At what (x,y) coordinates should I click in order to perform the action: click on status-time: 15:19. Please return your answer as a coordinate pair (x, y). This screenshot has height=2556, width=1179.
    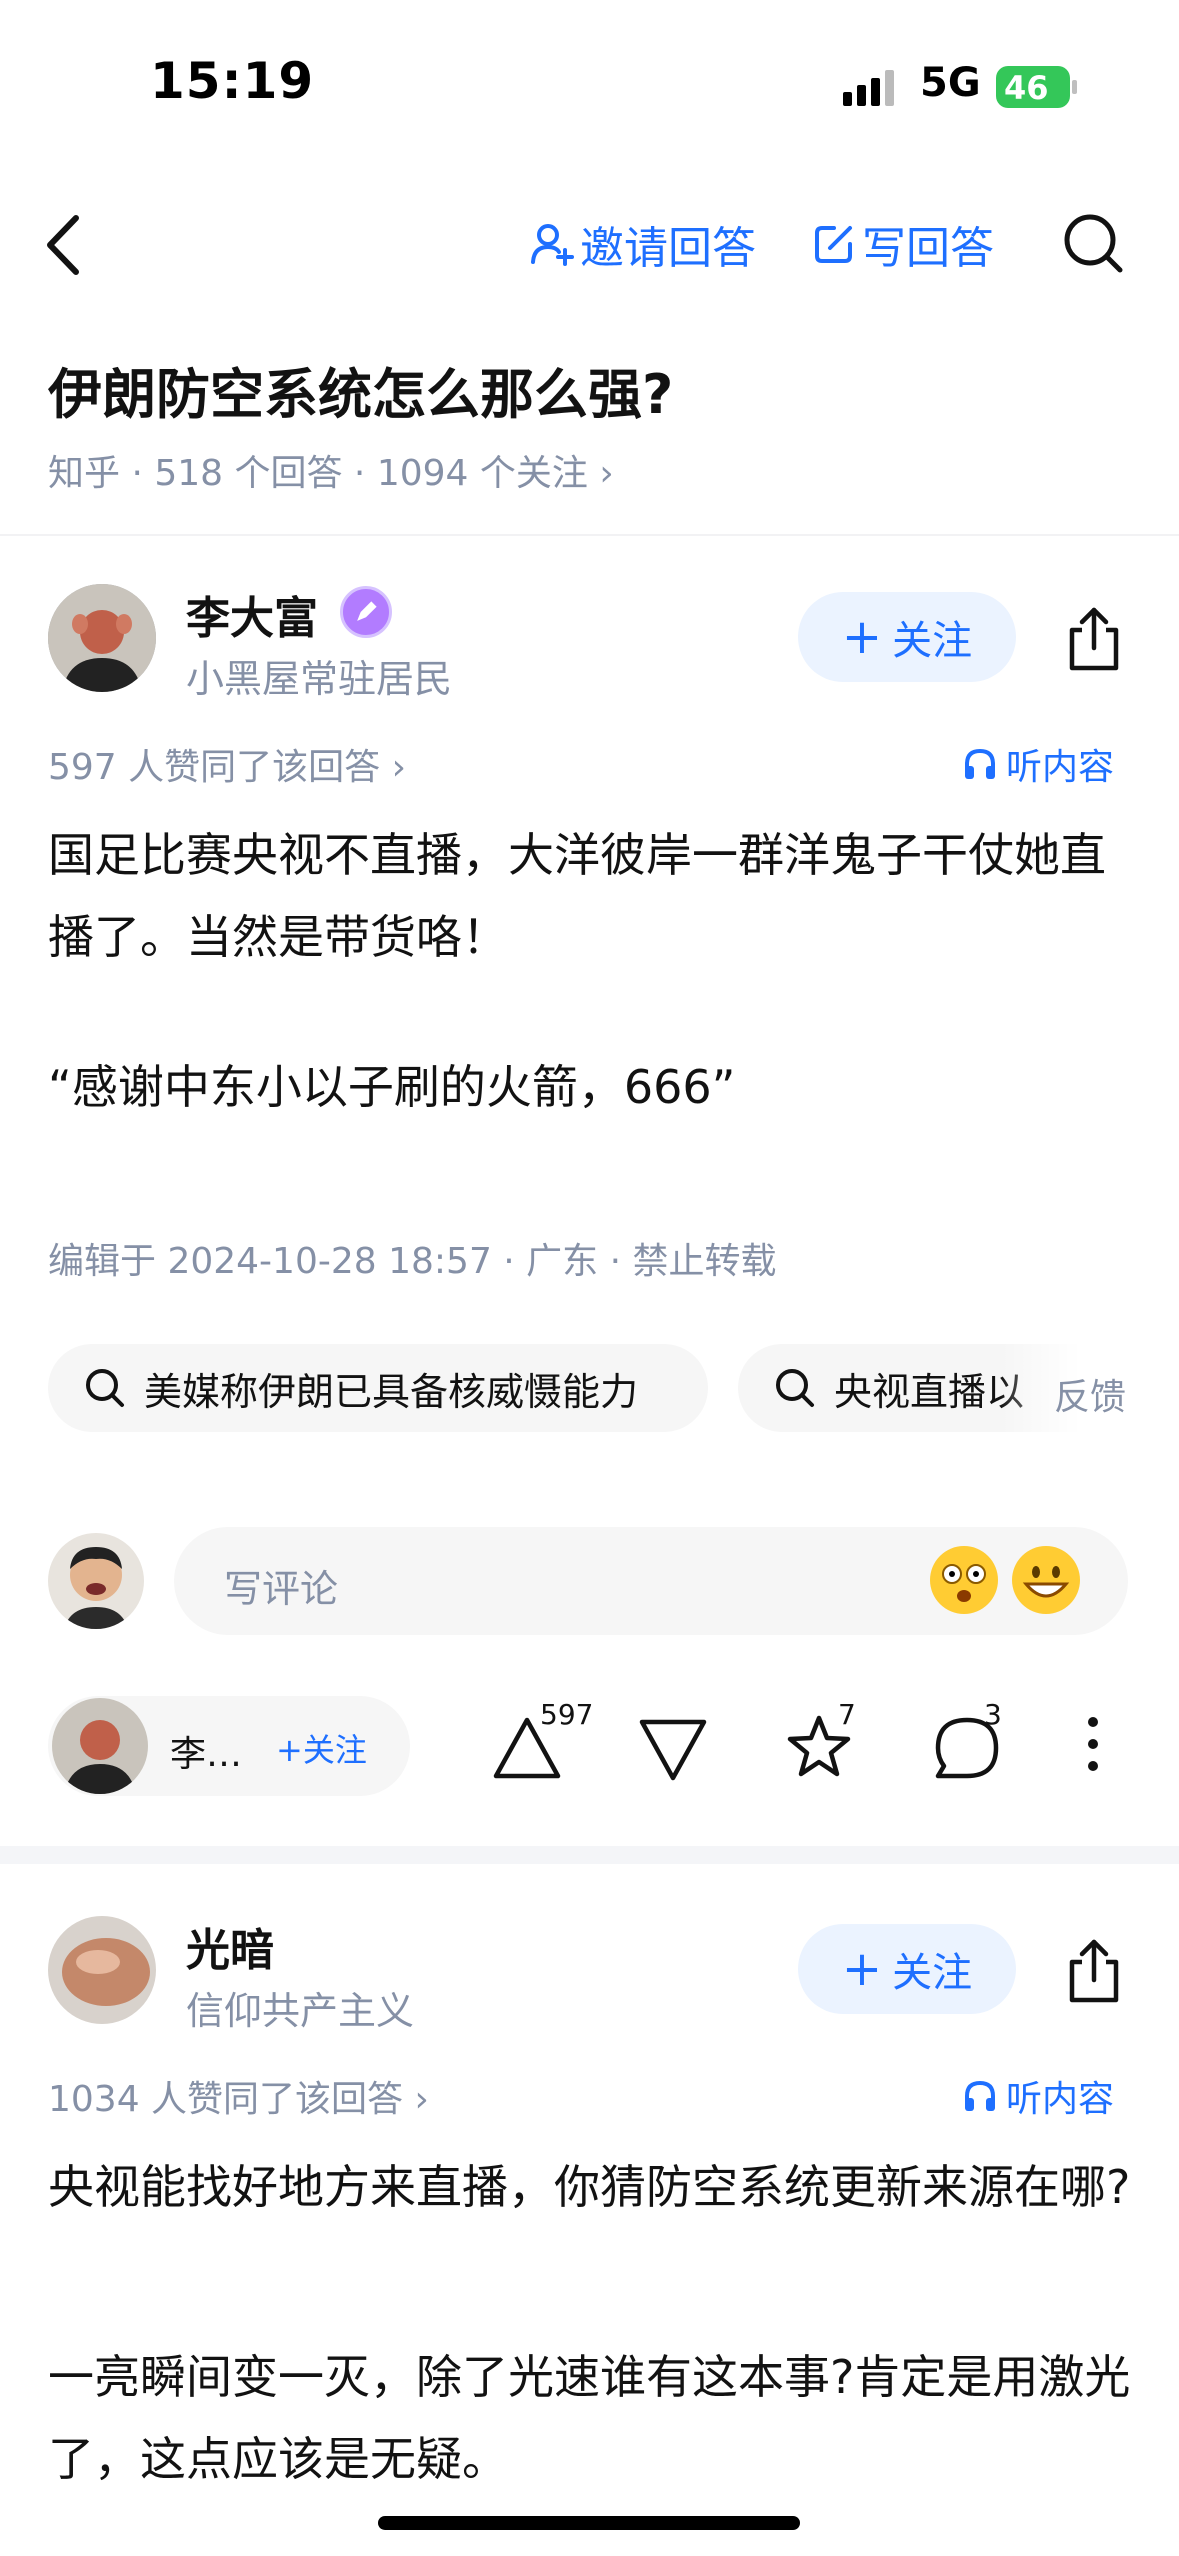
    Looking at the image, I should click on (232, 81).